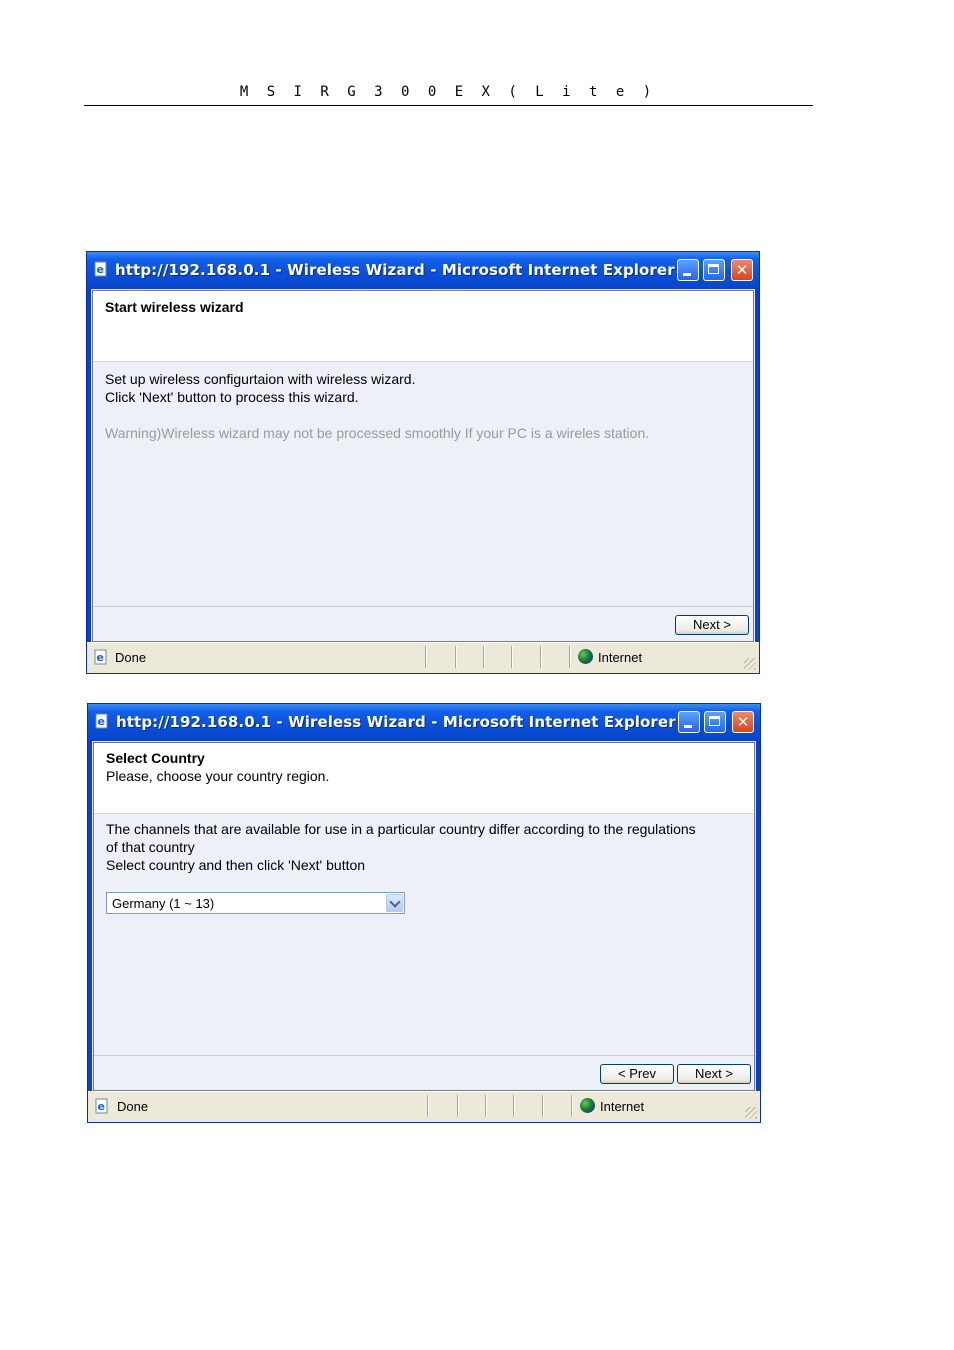 This screenshot has height=1350, width=954. What do you see at coordinates (637, 1074) in the screenshot?
I see `prev-button: < Prev` at bounding box center [637, 1074].